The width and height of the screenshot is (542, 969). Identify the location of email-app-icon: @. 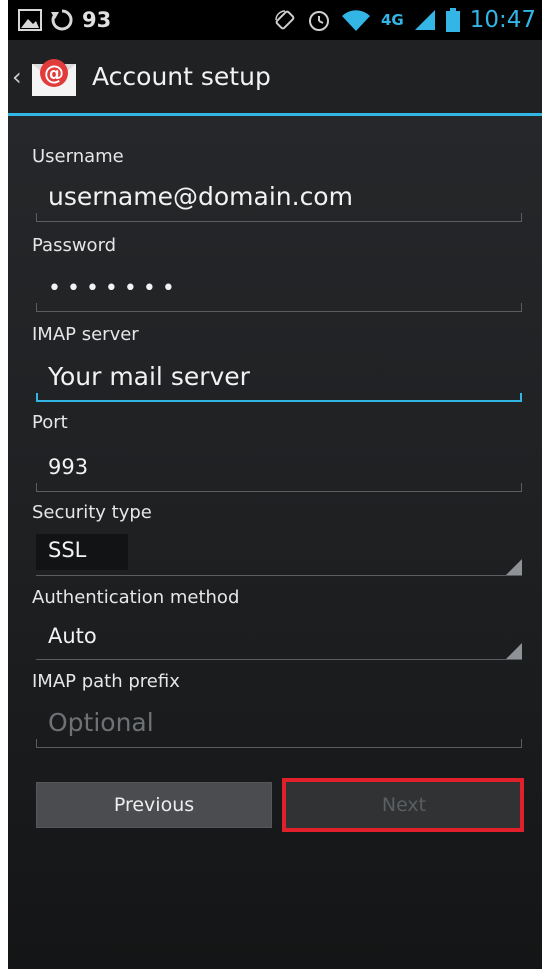
(54, 77).